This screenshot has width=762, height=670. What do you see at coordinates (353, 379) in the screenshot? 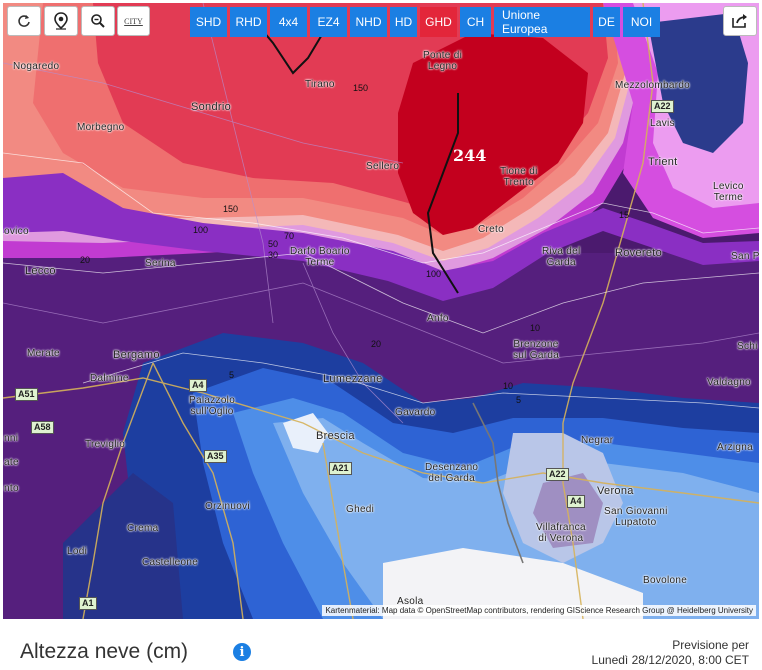
I see `place-label: Lumezzane` at bounding box center [353, 379].